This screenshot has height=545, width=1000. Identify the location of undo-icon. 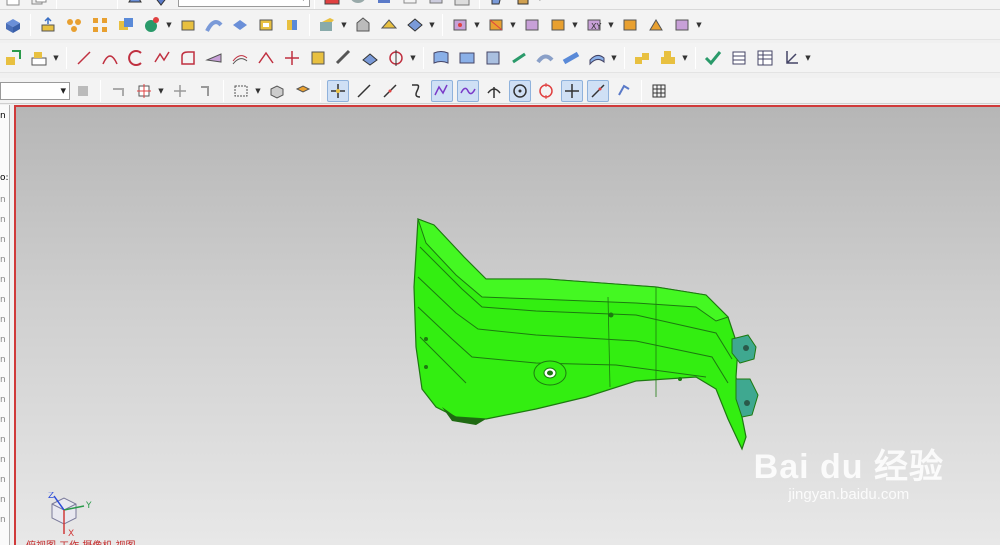
(118, 91).